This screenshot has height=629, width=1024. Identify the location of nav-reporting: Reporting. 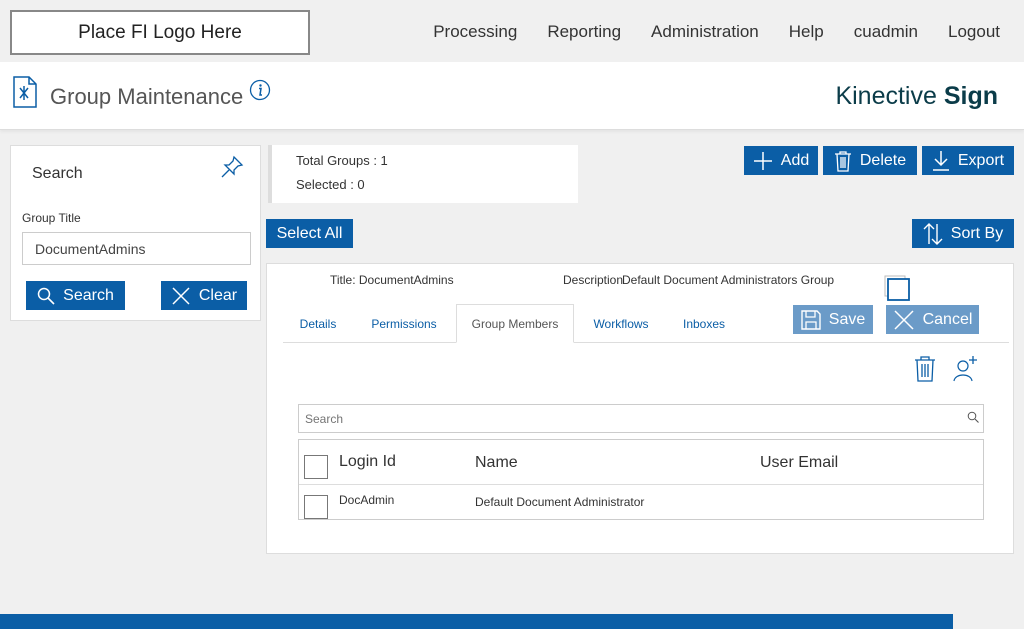
(584, 32).